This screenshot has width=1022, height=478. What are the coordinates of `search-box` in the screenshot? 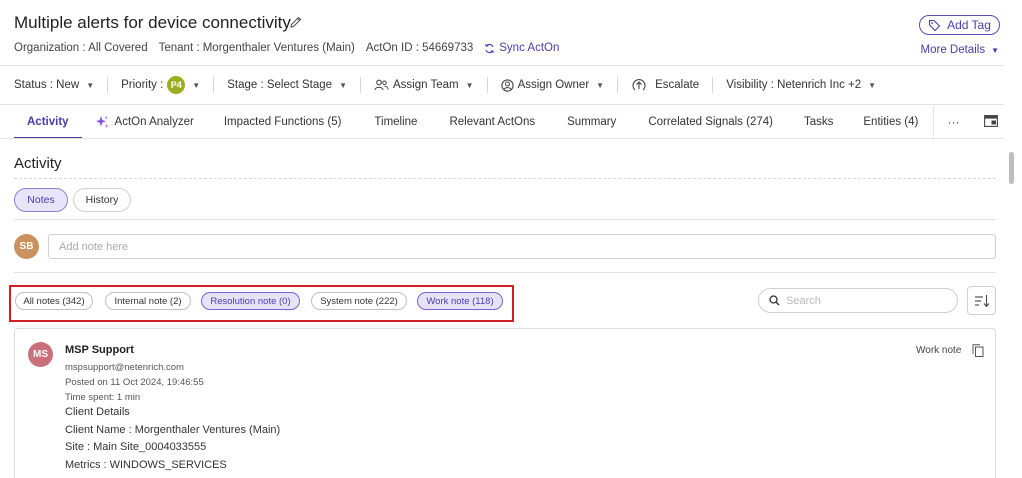 It's located at (858, 300).